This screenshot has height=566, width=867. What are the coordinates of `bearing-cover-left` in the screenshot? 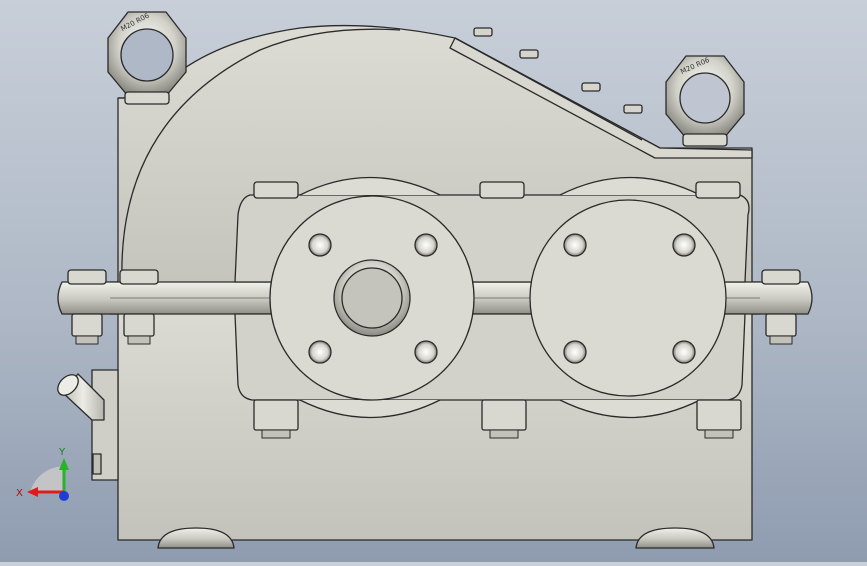 It's located at (372, 298).